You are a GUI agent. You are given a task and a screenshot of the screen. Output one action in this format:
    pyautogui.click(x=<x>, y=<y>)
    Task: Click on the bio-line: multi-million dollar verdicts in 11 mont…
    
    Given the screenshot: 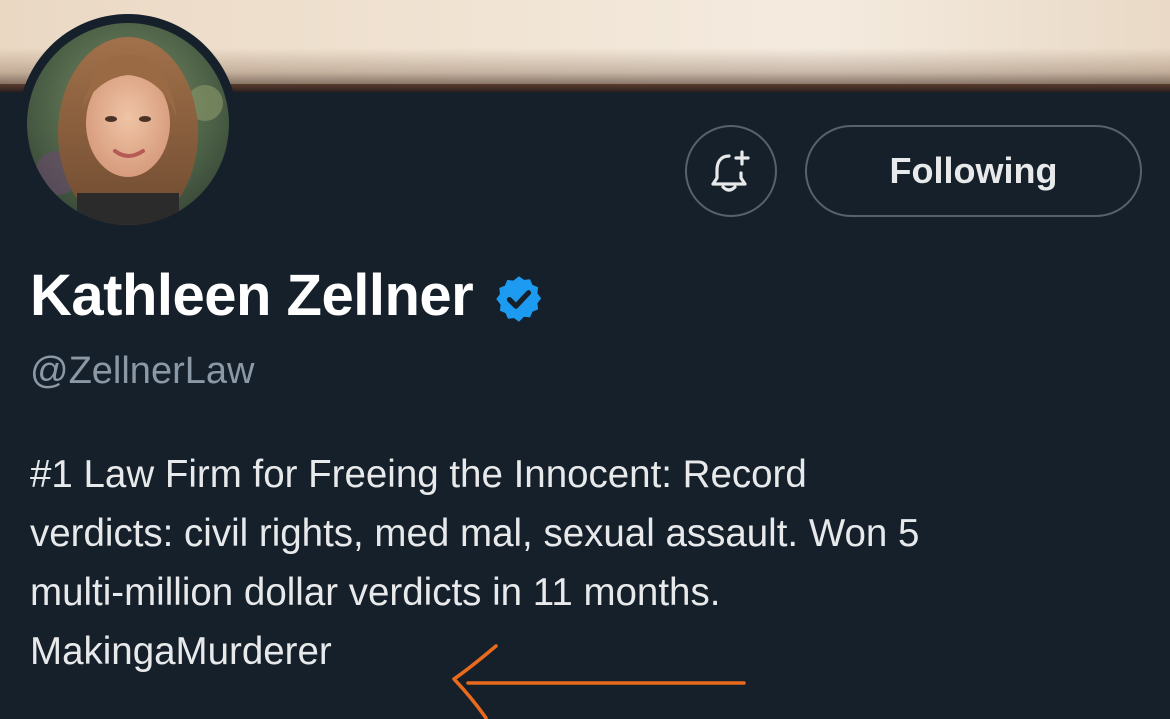 What is the action you would take?
    pyautogui.click(x=375, y=592)
    